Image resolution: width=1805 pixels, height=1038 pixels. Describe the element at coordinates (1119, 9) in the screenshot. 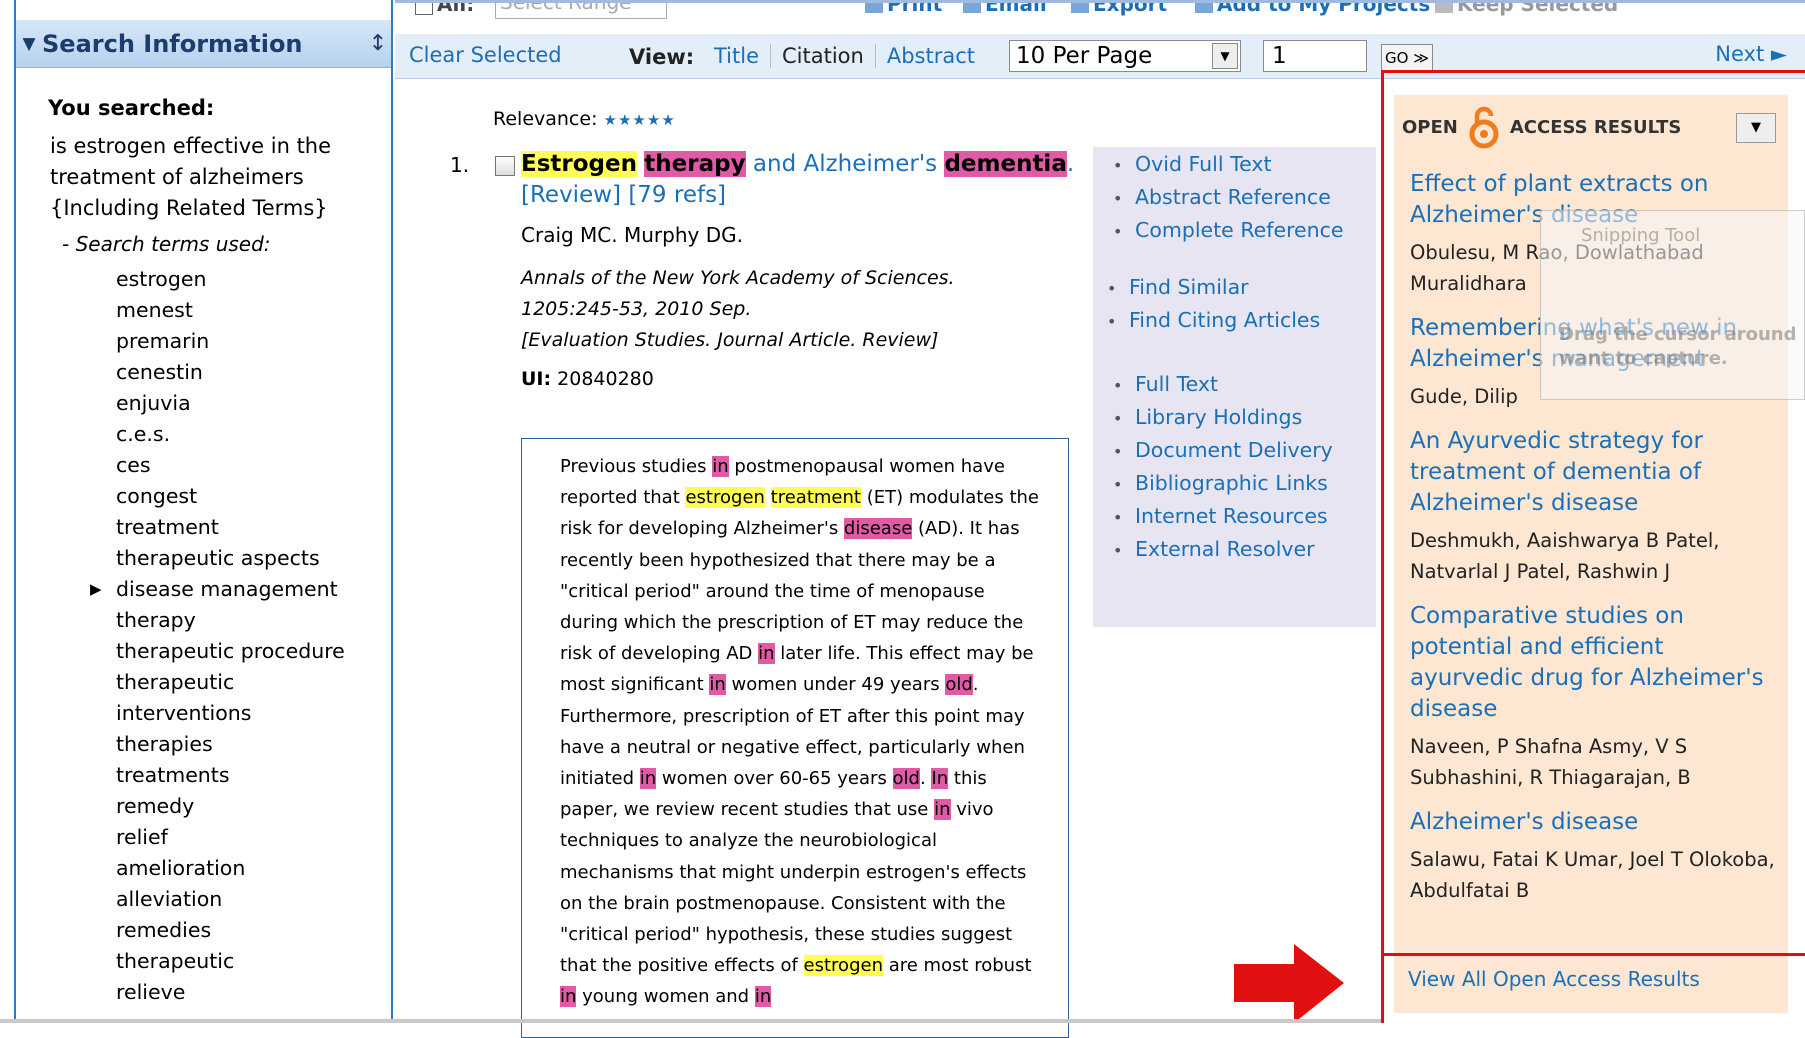

I see `export-action: Export` at that location.